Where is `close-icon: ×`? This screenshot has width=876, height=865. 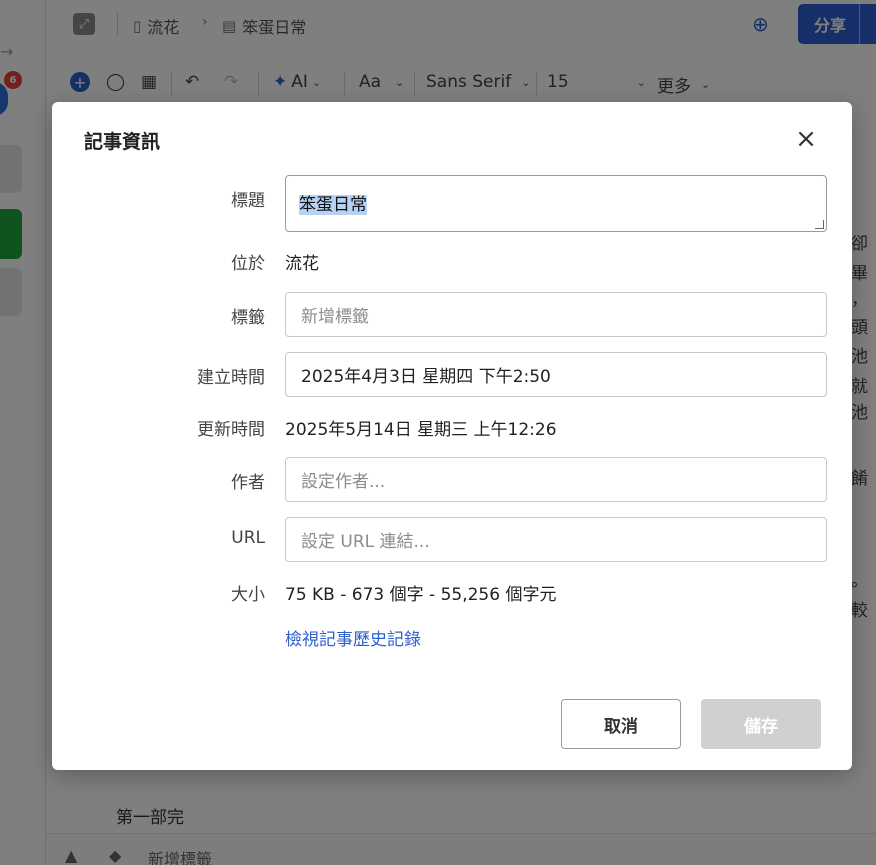
close-icon: × is located at coordinates (806, 139).